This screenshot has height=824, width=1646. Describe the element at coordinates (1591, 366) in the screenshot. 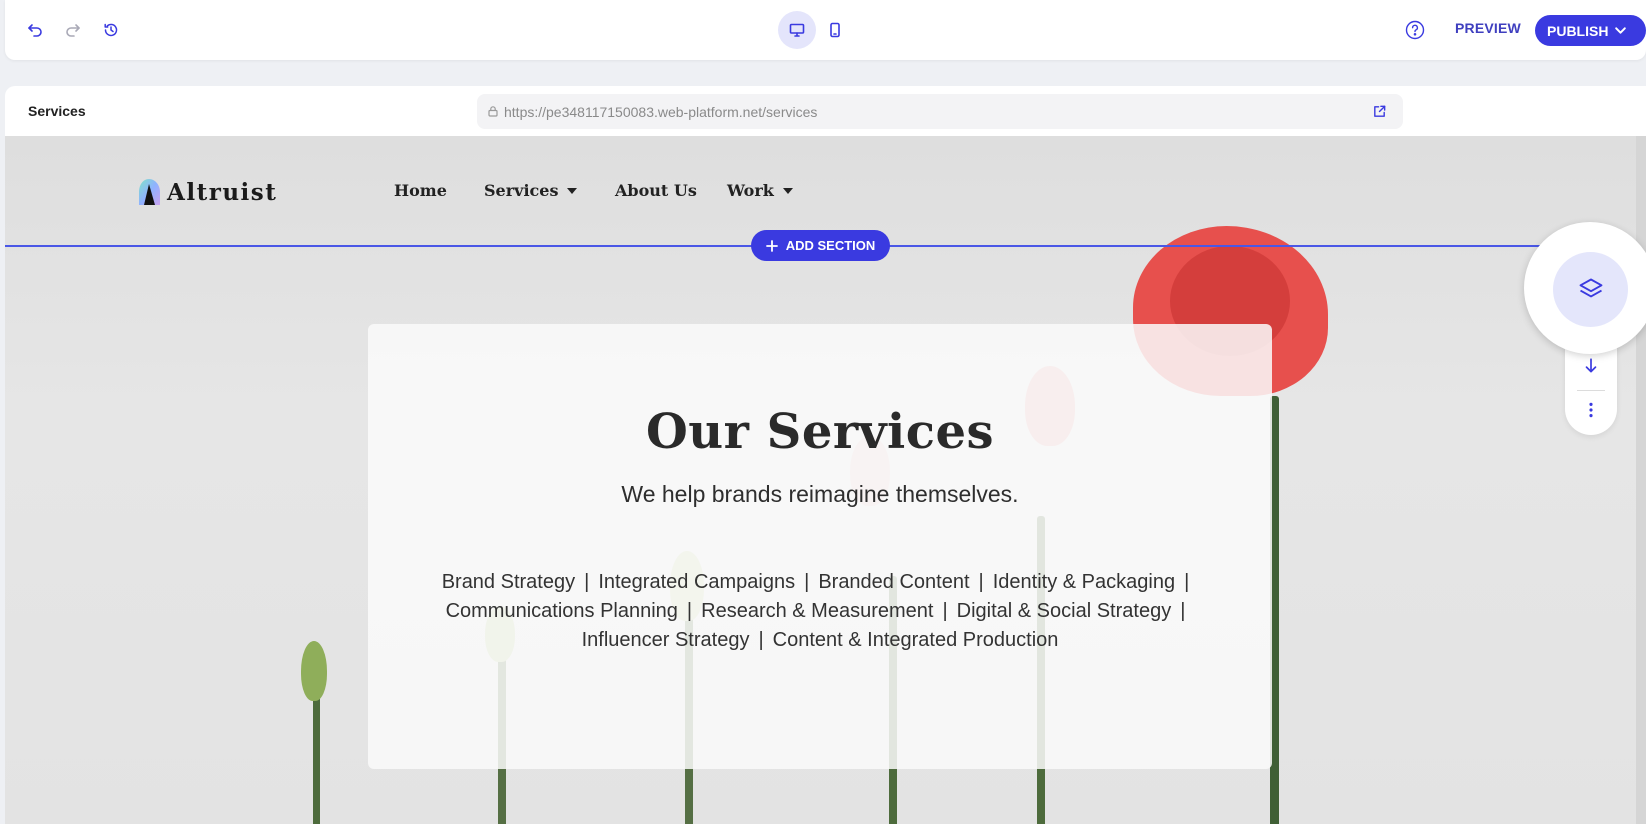

I see `arrow-down-icon` at that location.